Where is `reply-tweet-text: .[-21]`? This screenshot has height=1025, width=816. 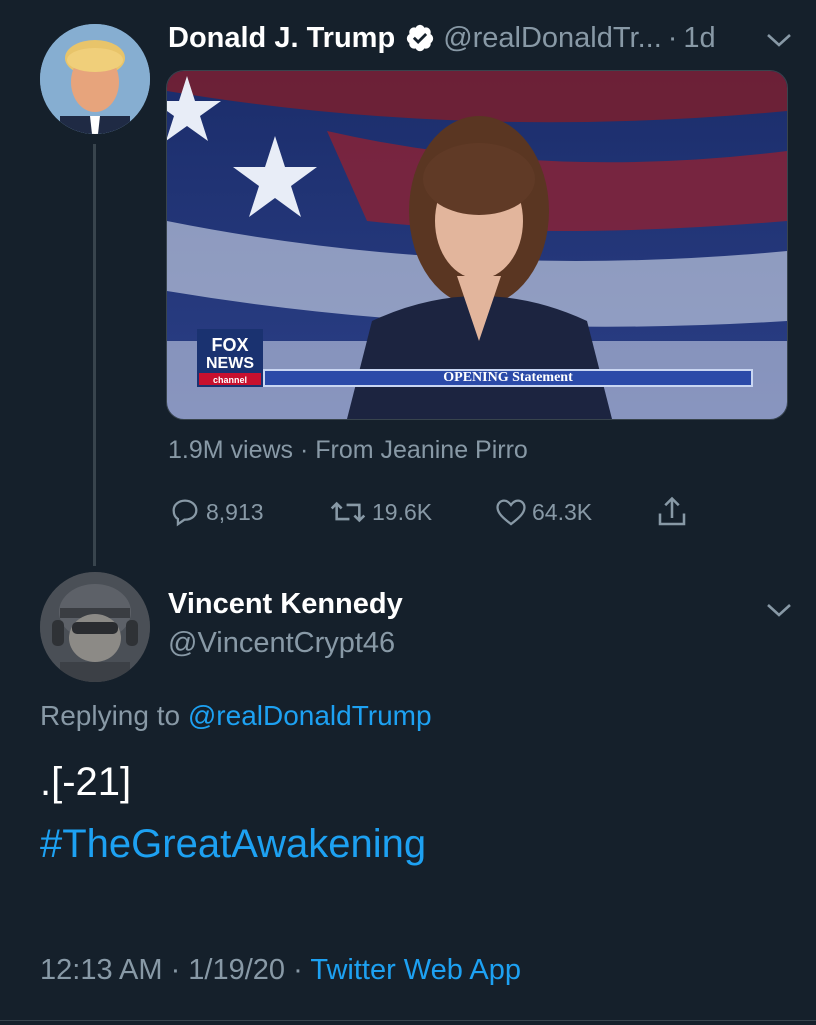
reply-tweet-text: .[-21] is located at coordinates (86, 782).